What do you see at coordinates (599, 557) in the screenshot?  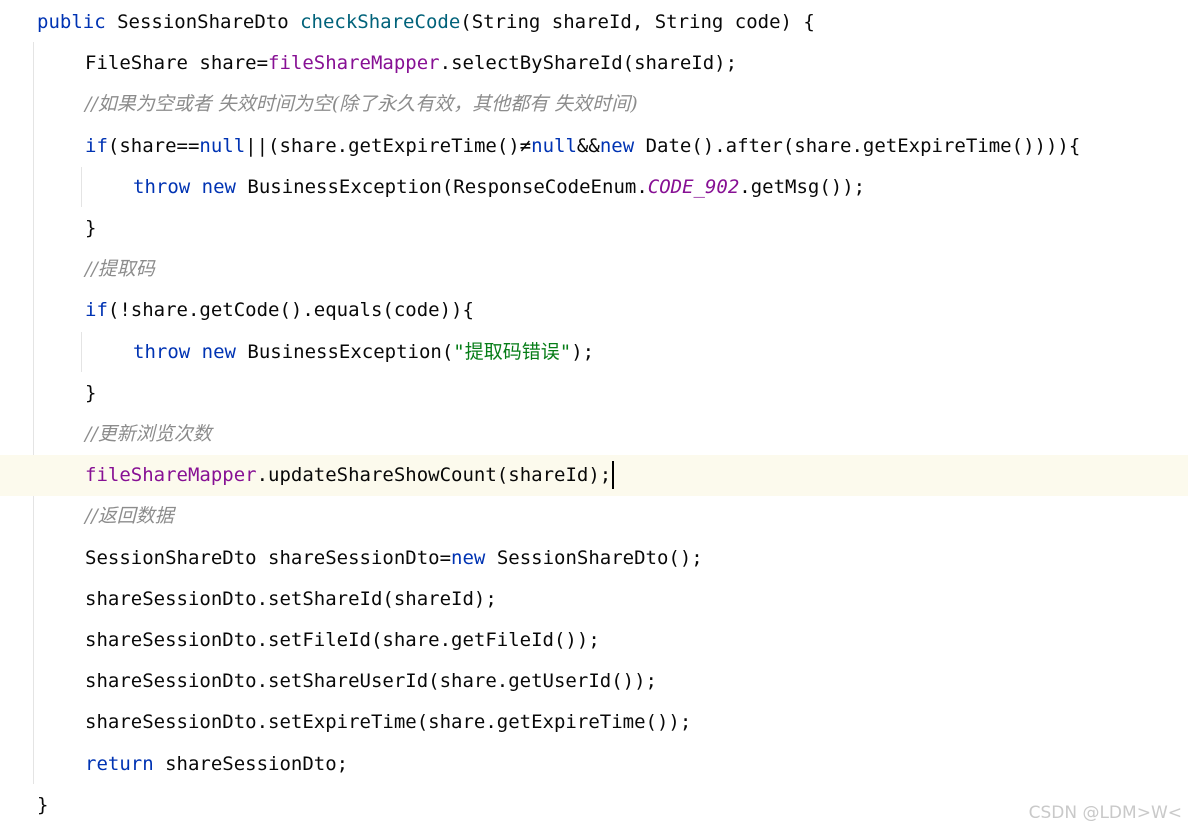 I see `code-token: SessionShareDto();` at bounding box center [599, 557].